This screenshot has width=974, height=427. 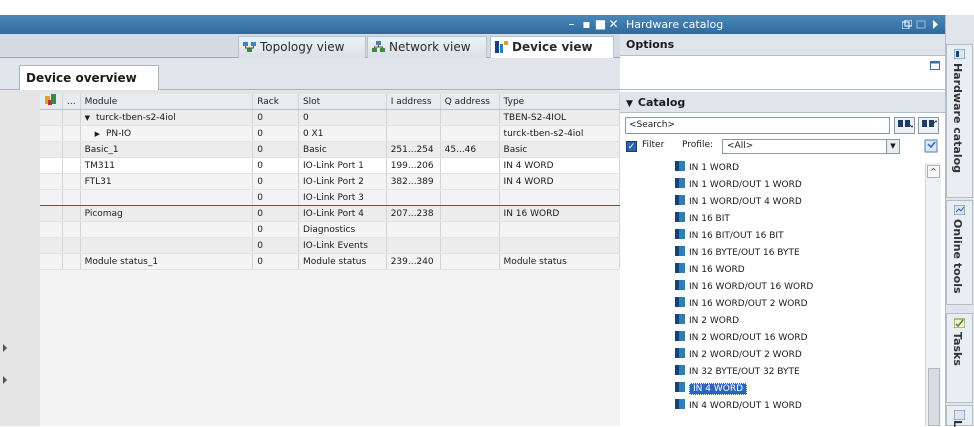 What do you see at coordinates (342, 213) in the screenshot?
I see `cell-slot: IO-Link Port 4` at bounding box center [342, 213].